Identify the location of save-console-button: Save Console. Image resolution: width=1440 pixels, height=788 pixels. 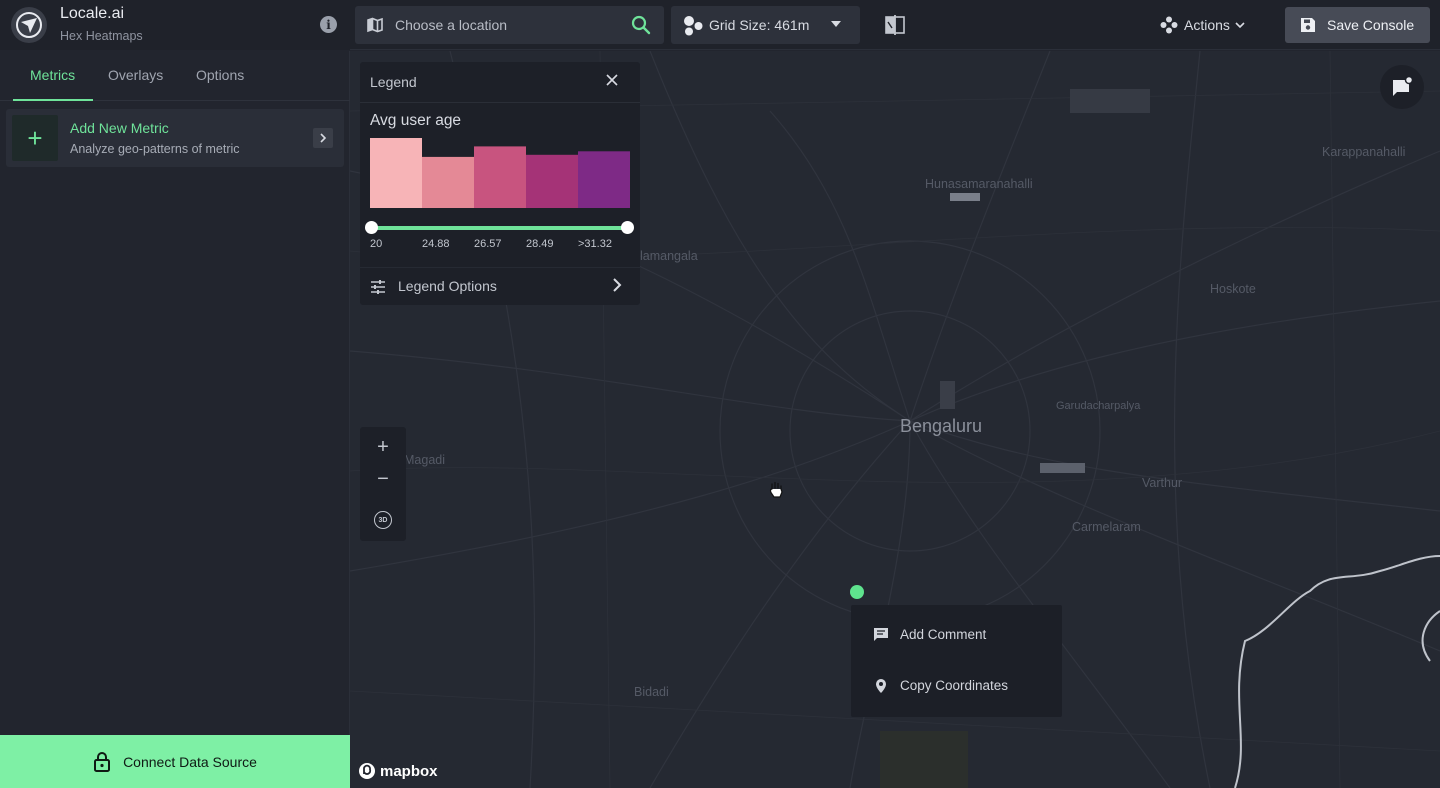
(1357, 25).